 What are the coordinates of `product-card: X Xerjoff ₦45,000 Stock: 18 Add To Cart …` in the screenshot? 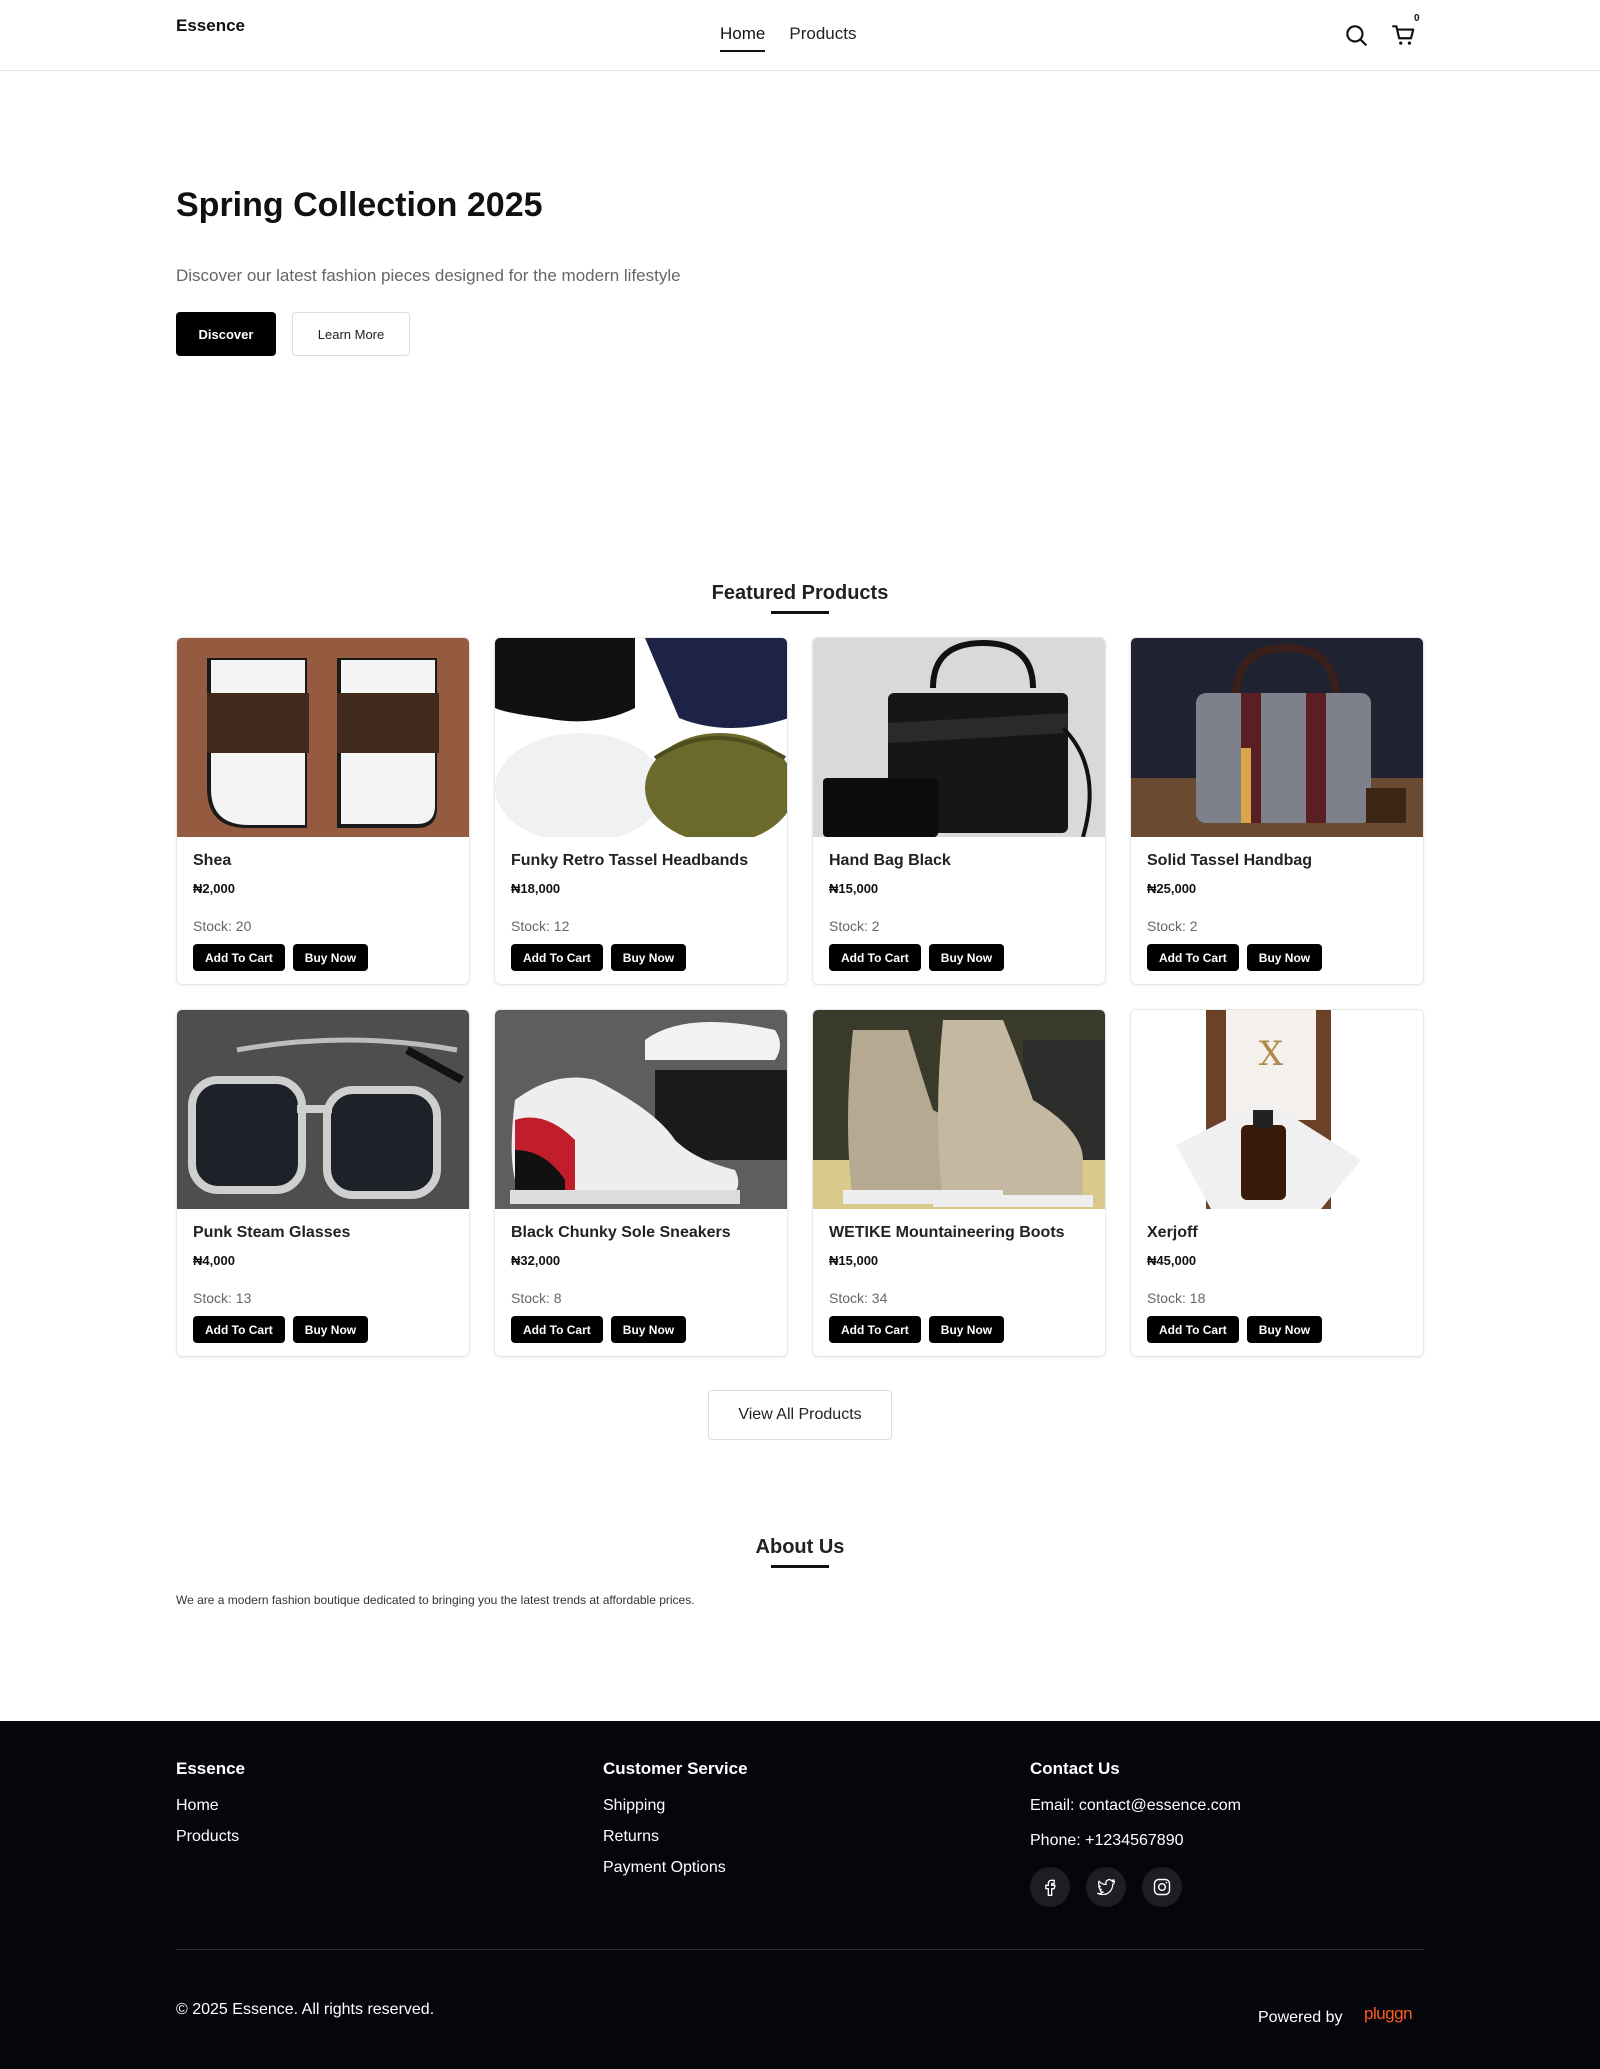 It's located at (1277, 1183).